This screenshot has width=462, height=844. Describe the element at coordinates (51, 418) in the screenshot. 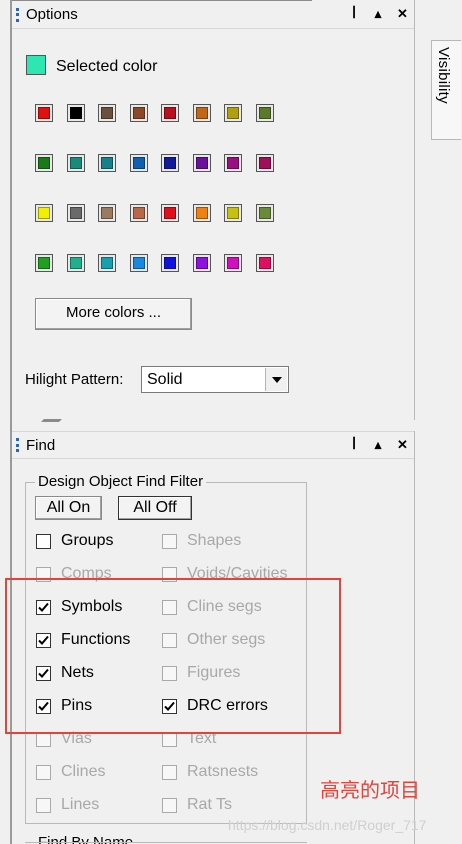

I see `cutoff-icon` at that location.